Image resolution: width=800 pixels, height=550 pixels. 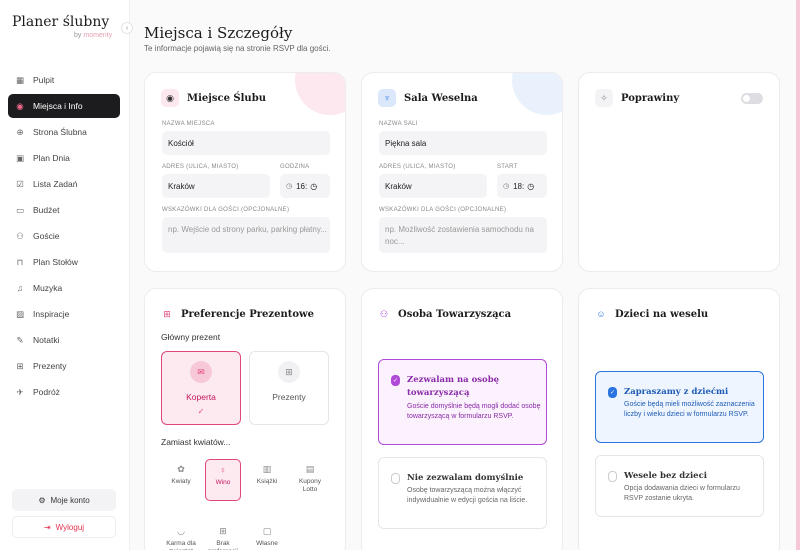 What do you see at coordinates (61, 22) in the screenshot?
I see `brand-title: Planer ślubny` at bounding box center [61, 22].